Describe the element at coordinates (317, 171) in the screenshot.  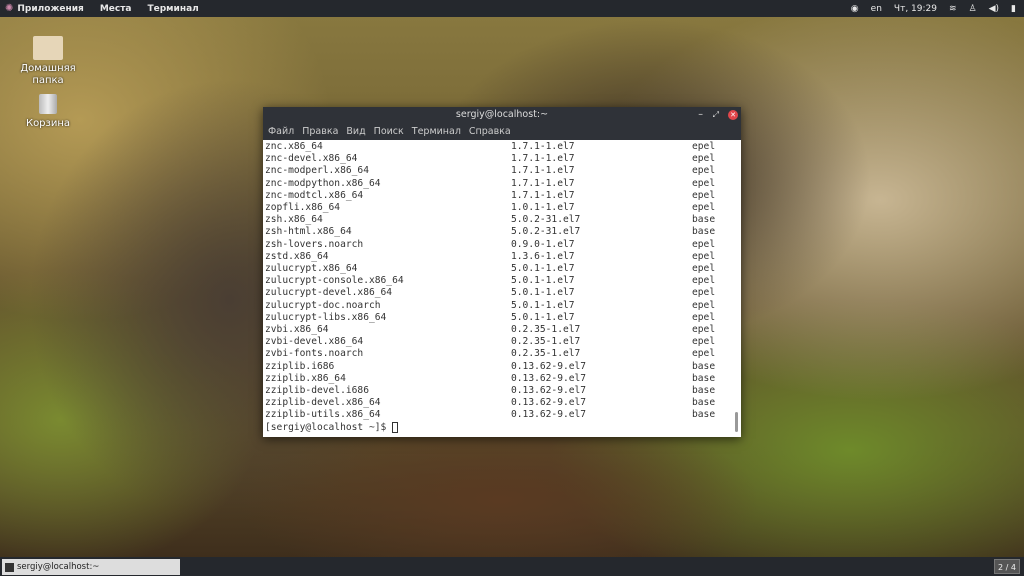
I see `package-name: znc-modperl.x86_64` at that location.